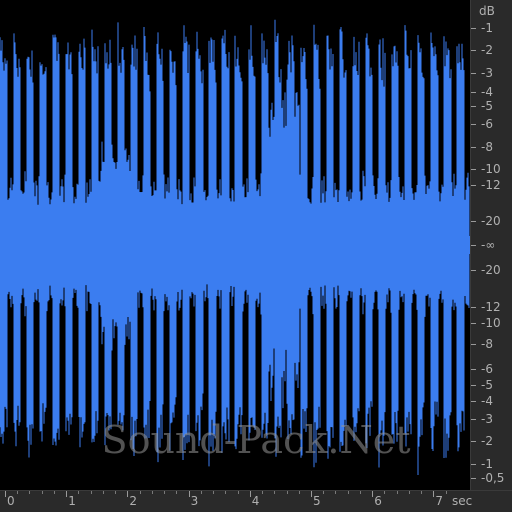  What do you see at coordinates (439, 501) in the screenshot?
I see `time-tick-label: 7` at bounding box center [439, 501].